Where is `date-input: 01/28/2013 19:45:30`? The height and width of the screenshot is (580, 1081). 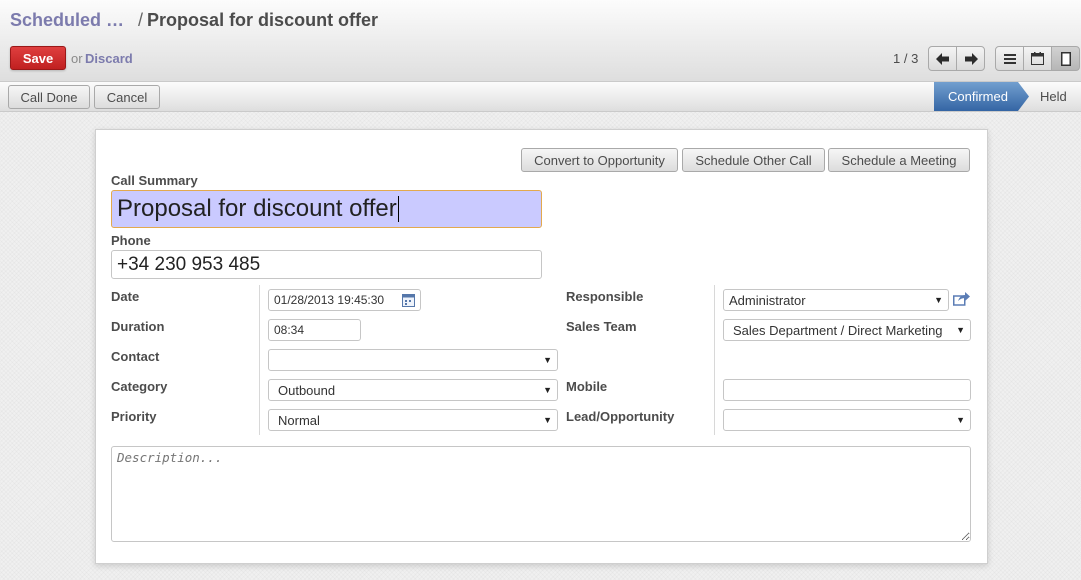 date-input: 01/28/2013 19:45:30 is located at coordinates (344, 300).